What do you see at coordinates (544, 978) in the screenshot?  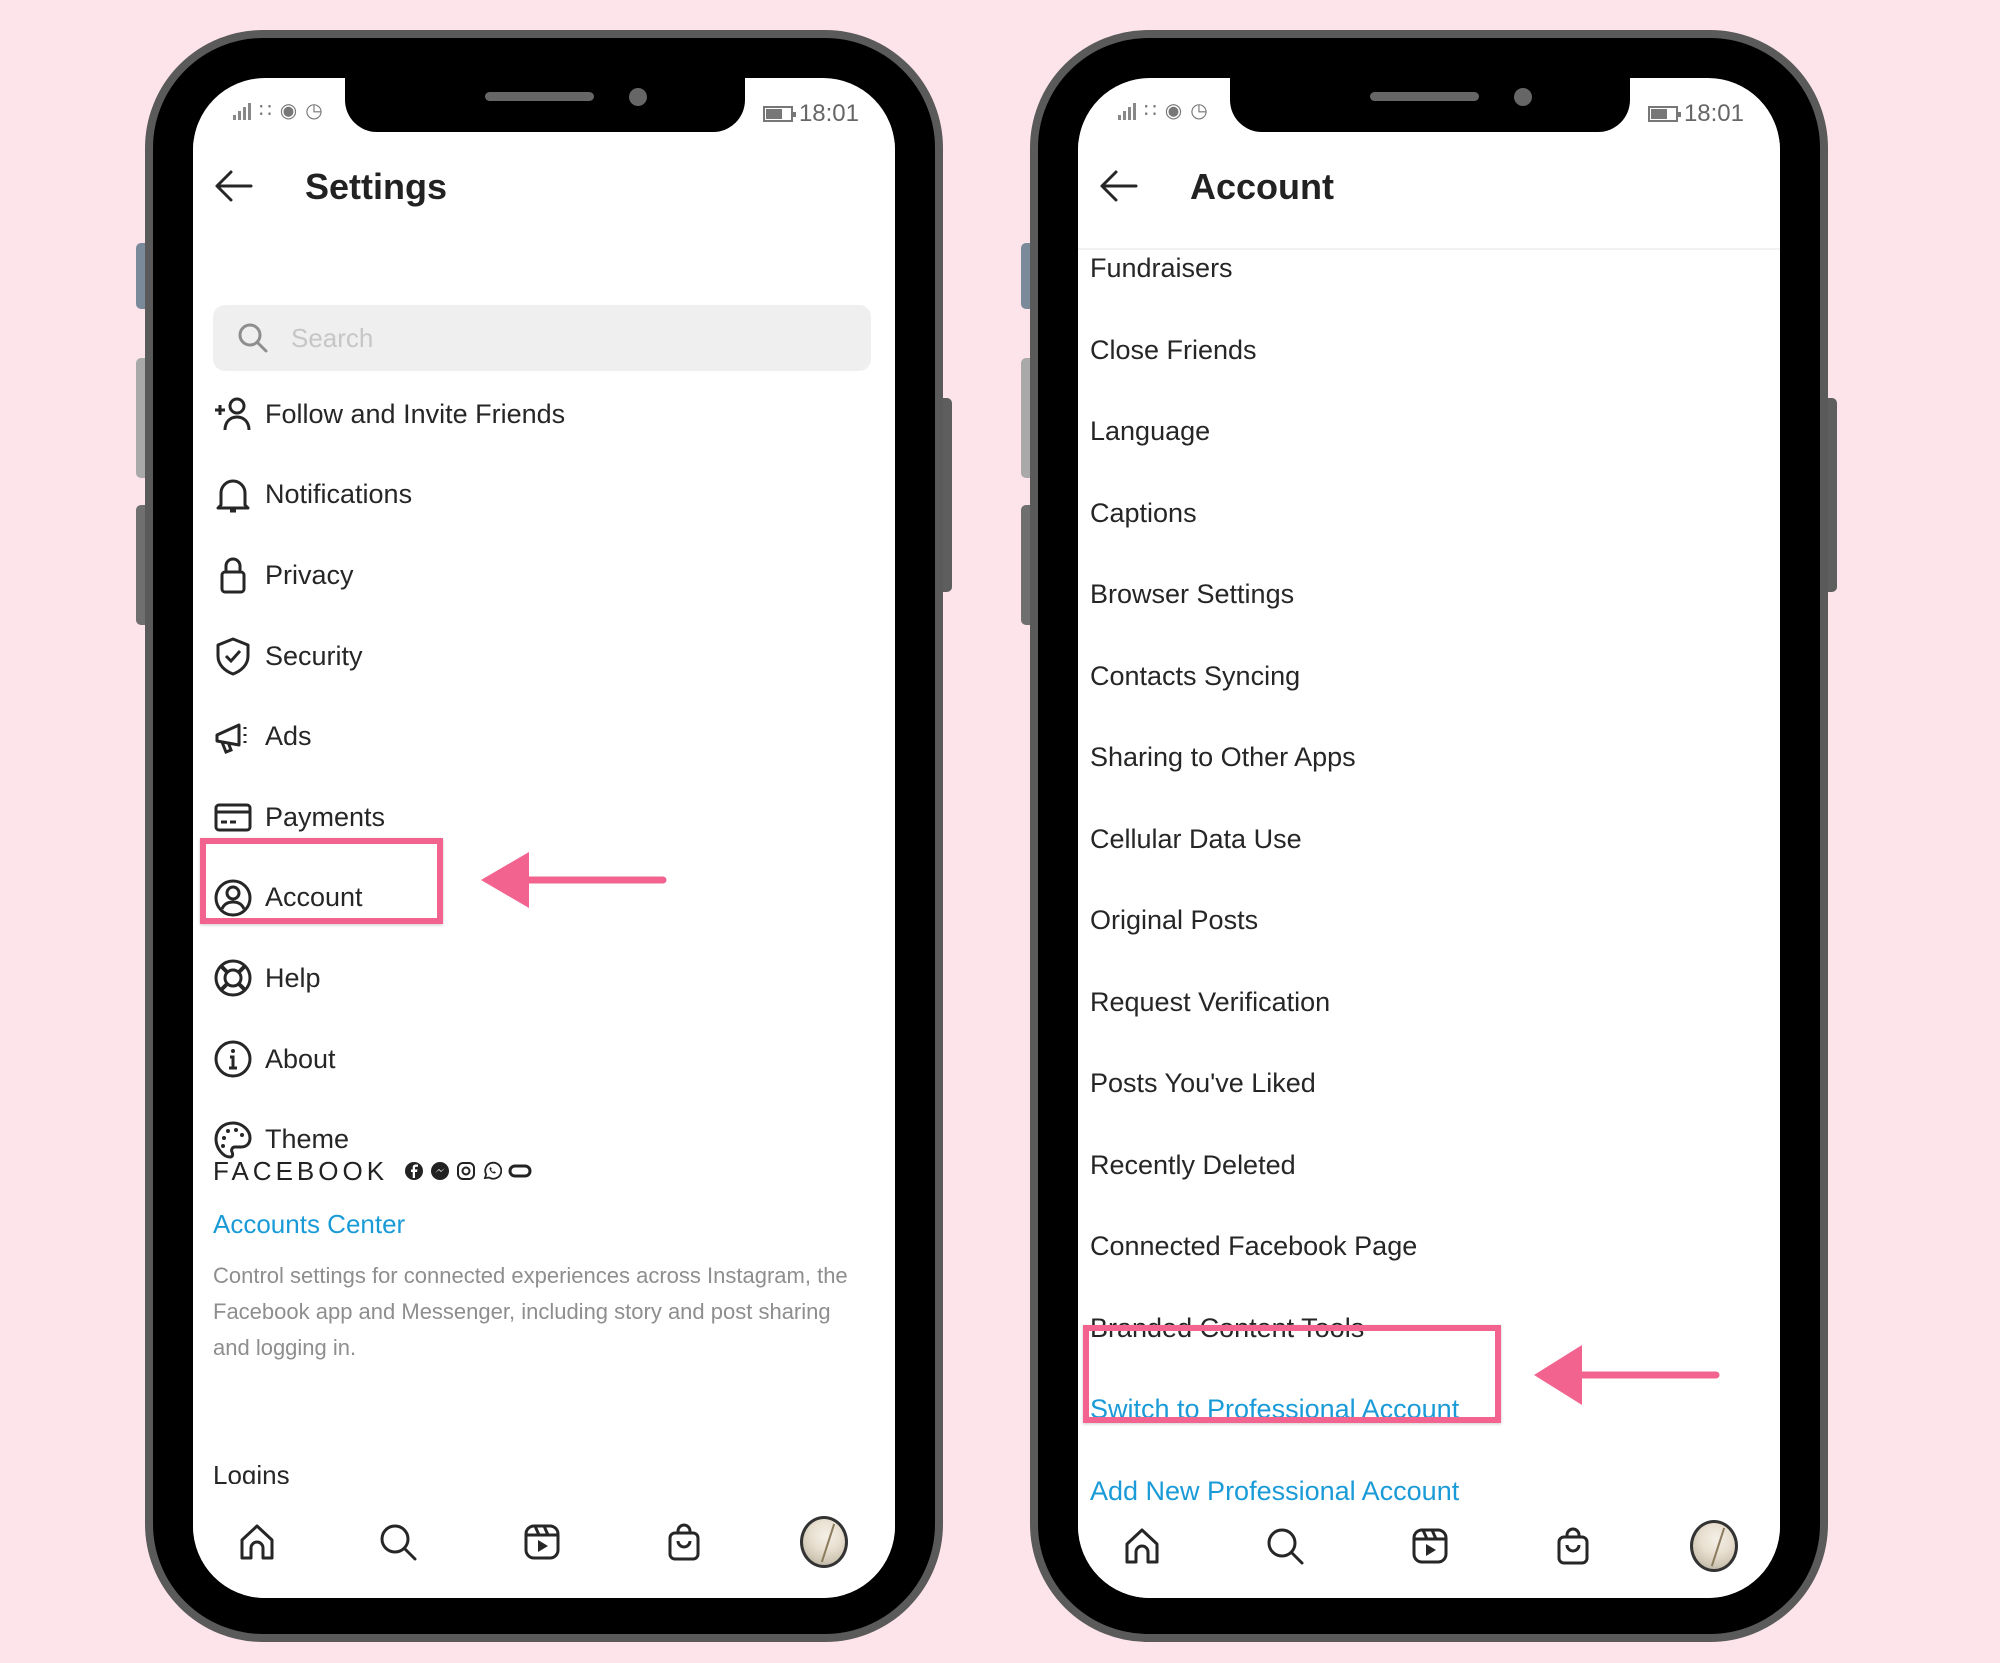 I see `menu-item-help: Help` at bounding box center [544, 978].